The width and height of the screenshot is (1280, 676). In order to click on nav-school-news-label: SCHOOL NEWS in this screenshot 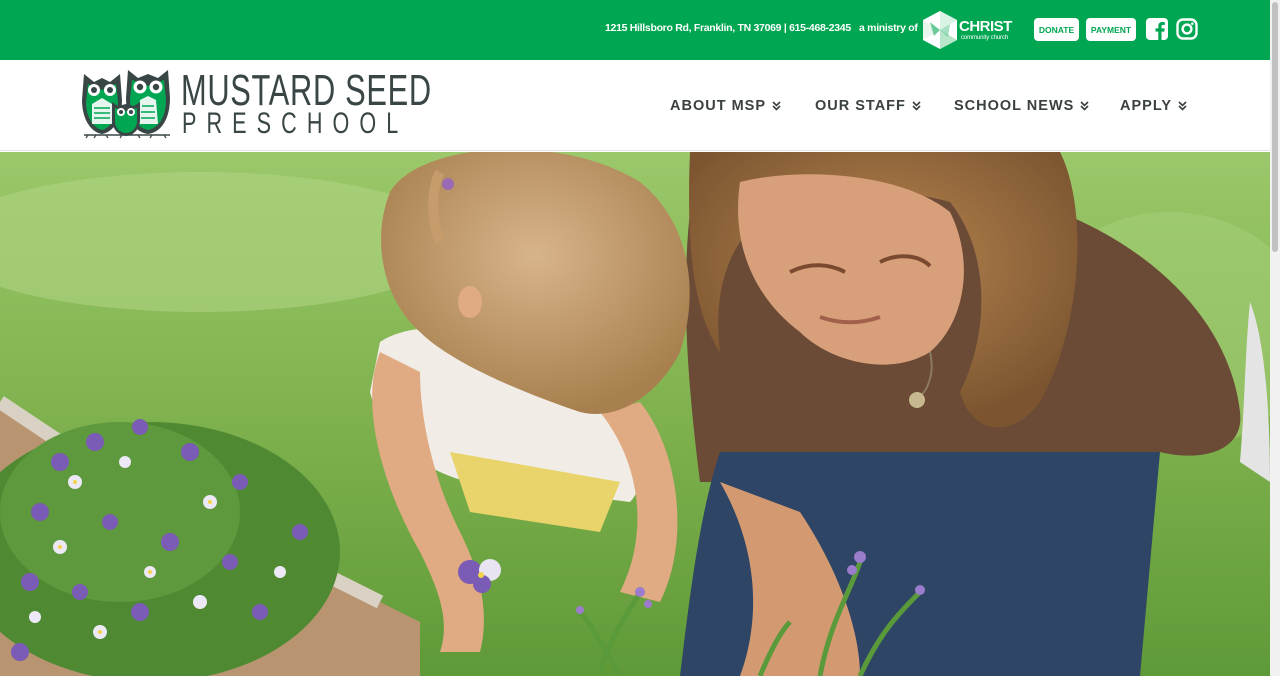, I will do `click(1014, 106)`.